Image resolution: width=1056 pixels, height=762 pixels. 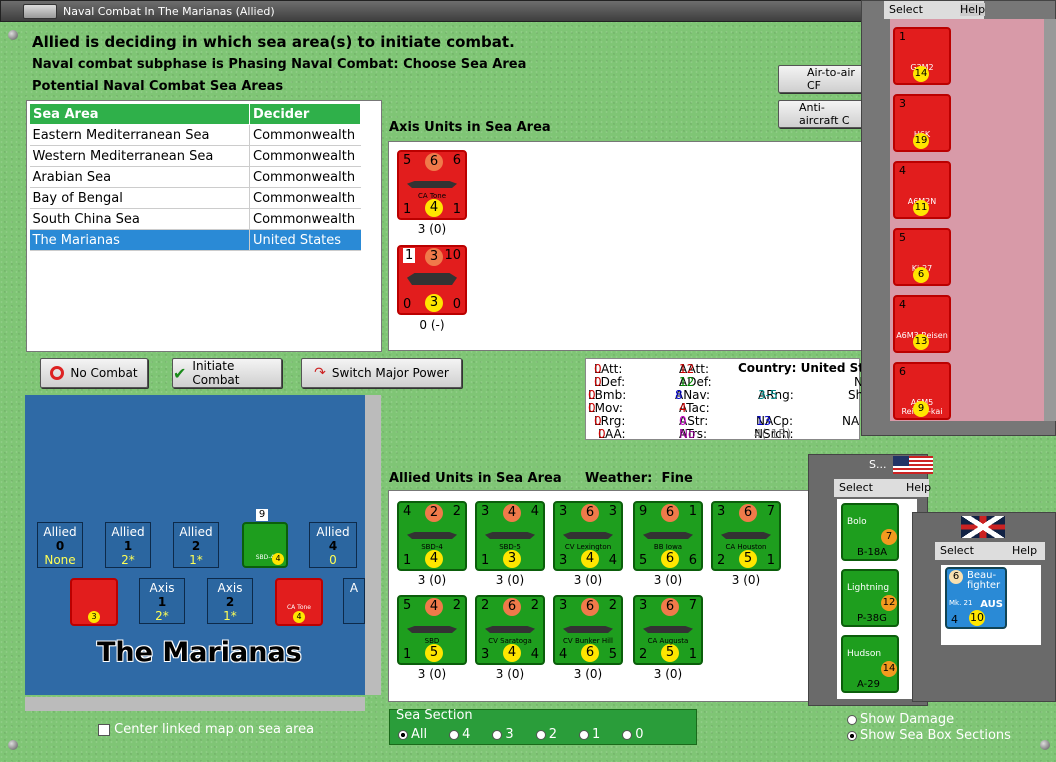 What do you see at coordinates (668, 630) in the screenshot?
I see `unit-counter-ca-augusta: 3 6 7 2 5 1 CA Augusta` at bounding box center [668, 630].